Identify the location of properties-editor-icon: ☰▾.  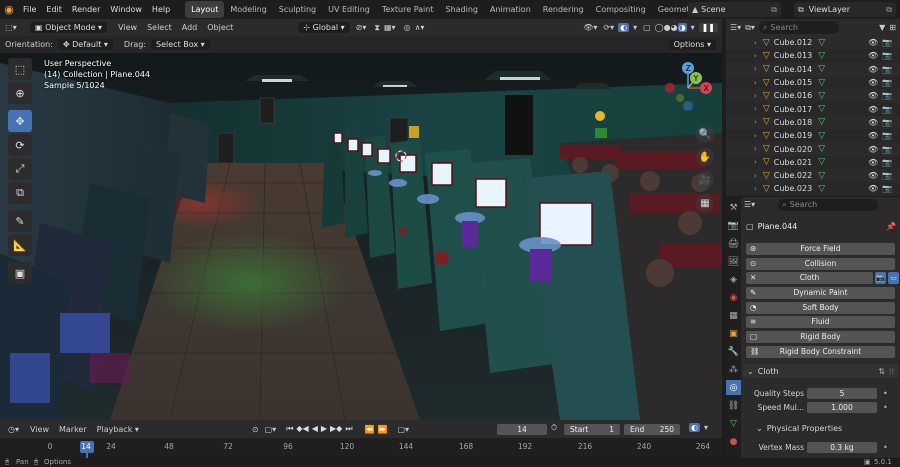
(749, 204).